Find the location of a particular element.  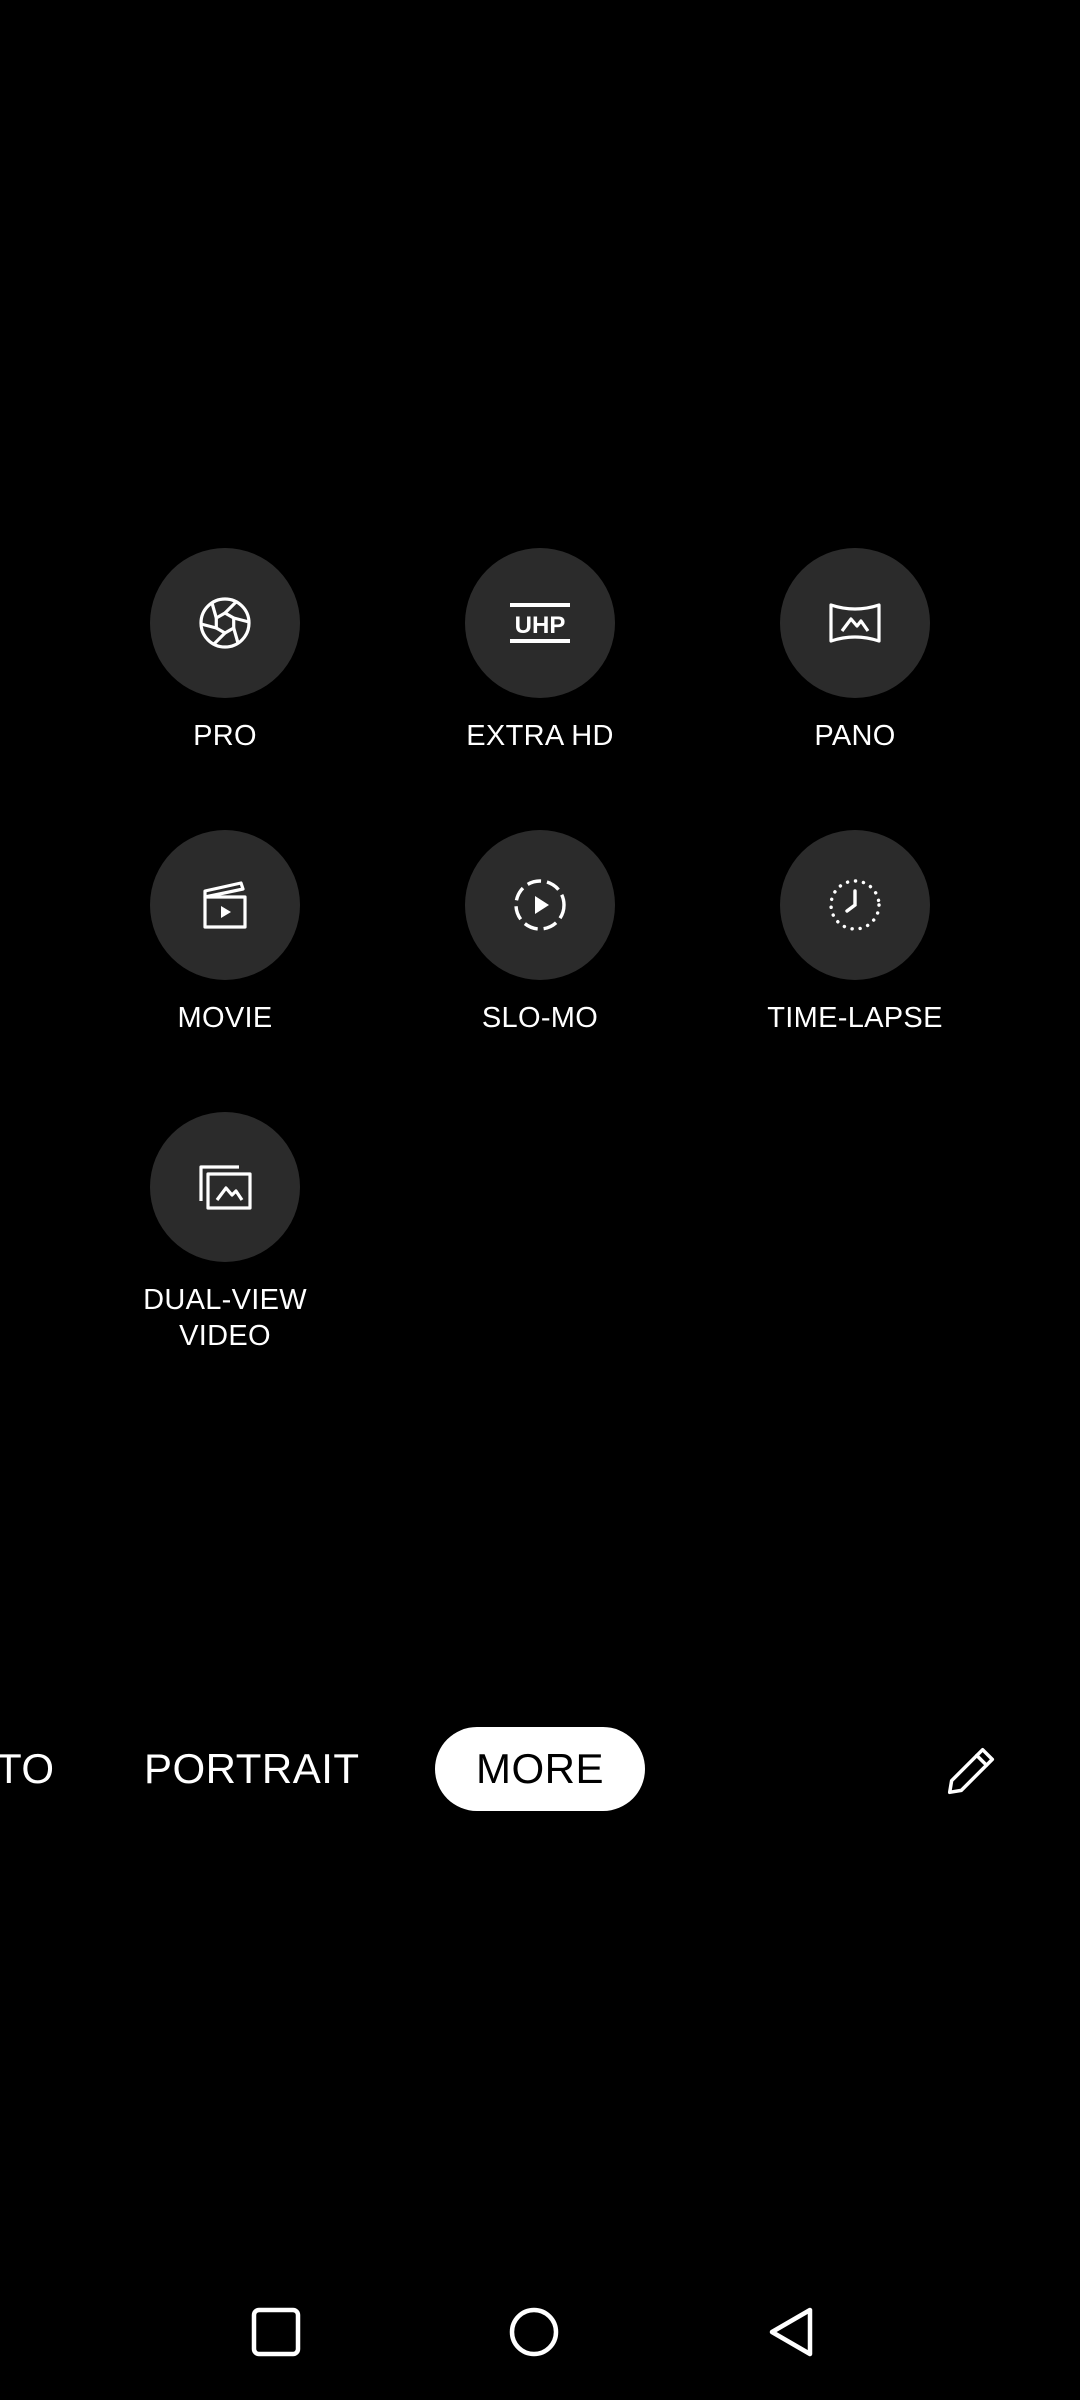

mode-pano-button is located at coordinates (855, 623).